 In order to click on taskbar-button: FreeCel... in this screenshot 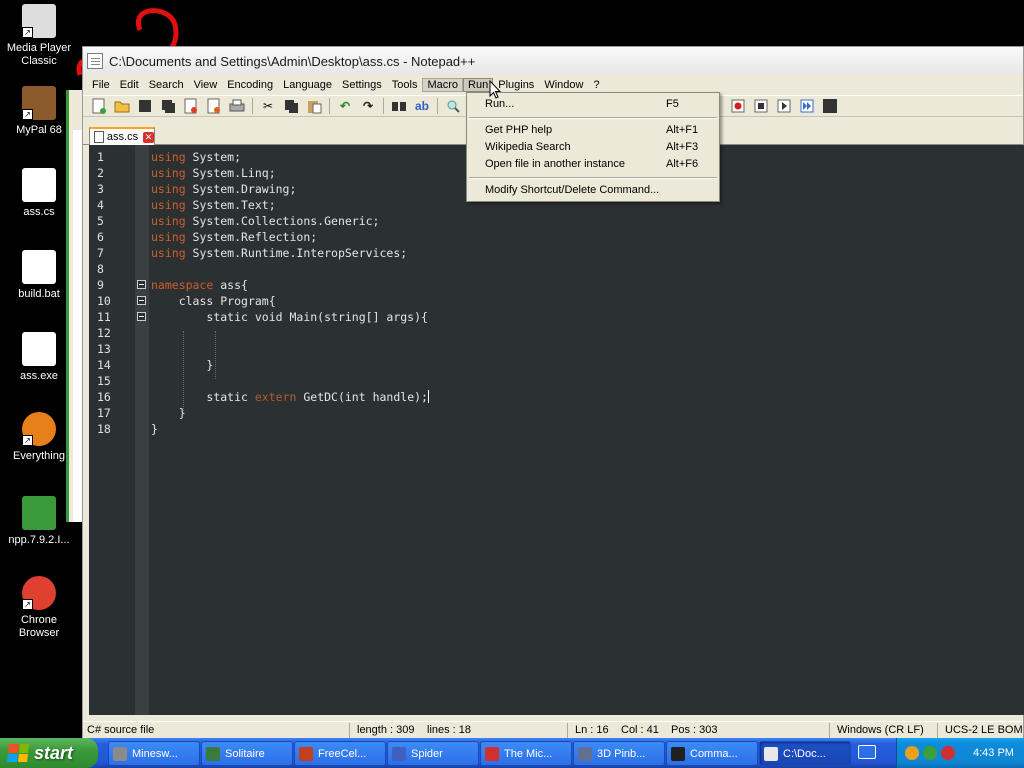, I will do `click(340, 753)`.